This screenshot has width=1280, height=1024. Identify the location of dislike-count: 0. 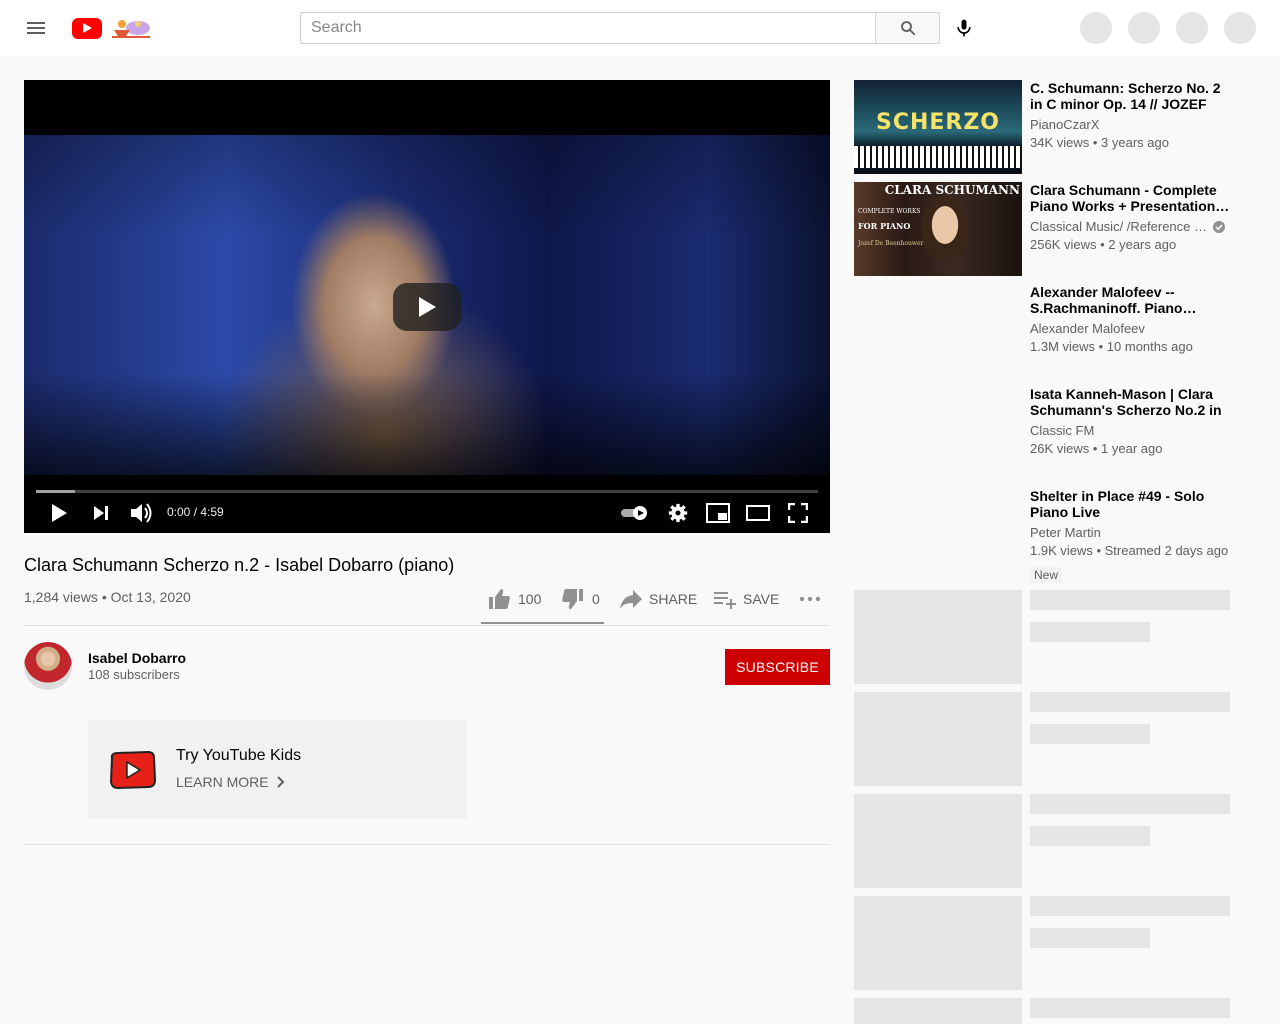
(596, 599).